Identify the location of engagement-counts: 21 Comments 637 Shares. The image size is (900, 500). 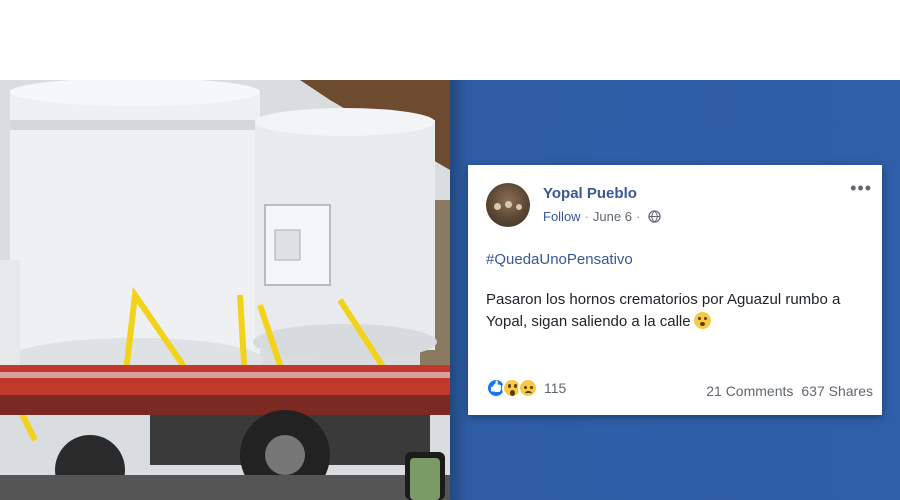
(789, 391).